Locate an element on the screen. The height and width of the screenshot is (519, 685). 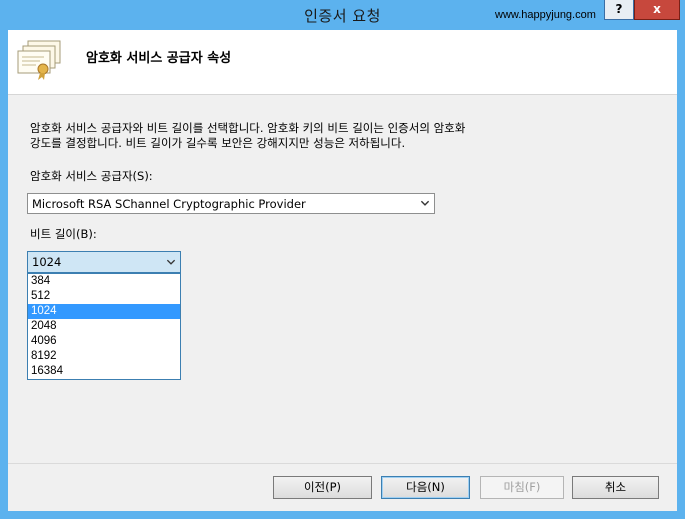
bit-length-label: 비트 길이(B): is located at coordinates (63, 234).